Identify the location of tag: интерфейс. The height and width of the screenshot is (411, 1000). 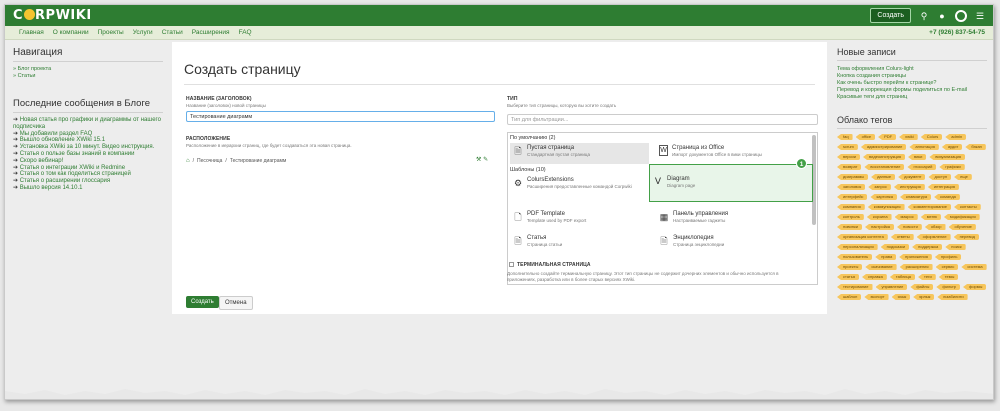
(852, 197).